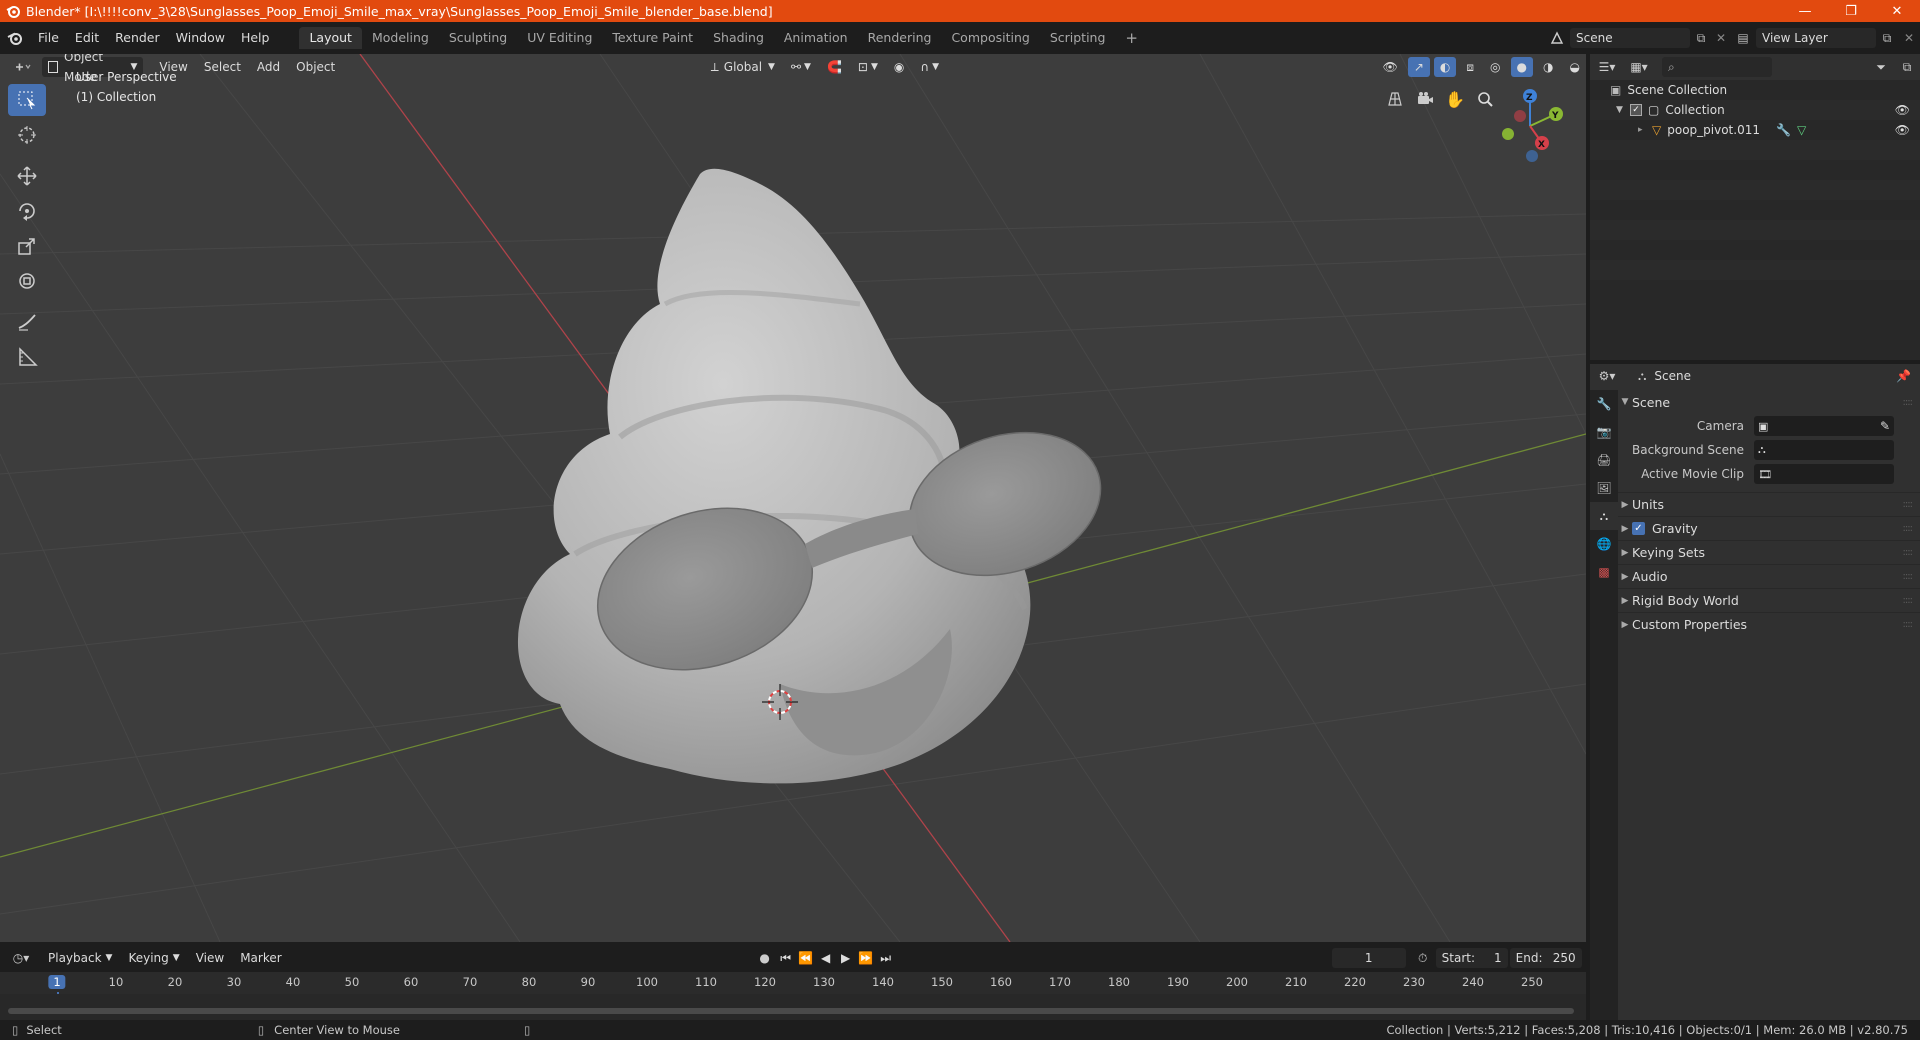 This screenshot has width=1920, height=1040. Describe the element at coordinates (1717, 67) in the screenshot. I see `outliner-search-input: ⌕` at that location.